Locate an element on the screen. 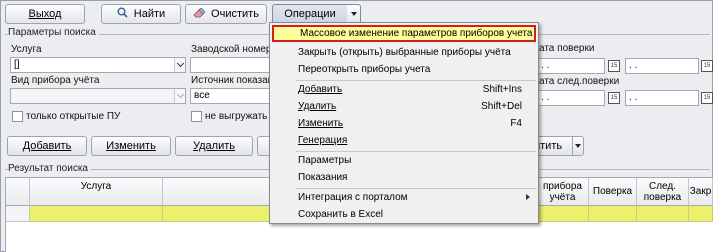 This screenshot has height=252, width=713. menu-item-label: Переоткрыть приборы учета is located at coordinates (364, 69).